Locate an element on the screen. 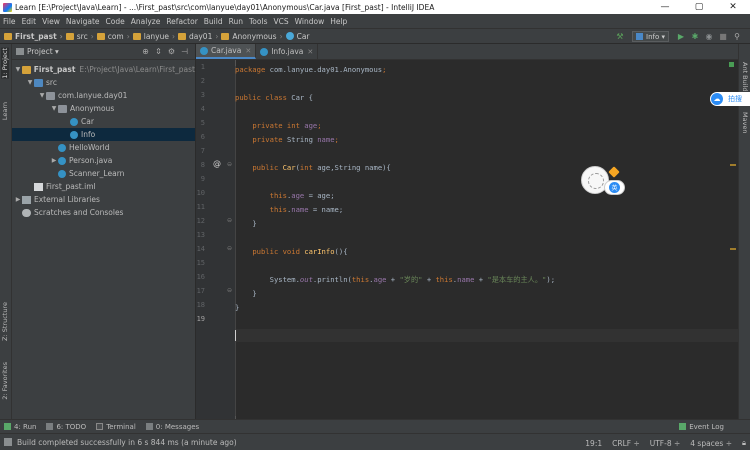 The image size is (750, 450). menu-refactor: Refactor is located at coordinates (181, 21).